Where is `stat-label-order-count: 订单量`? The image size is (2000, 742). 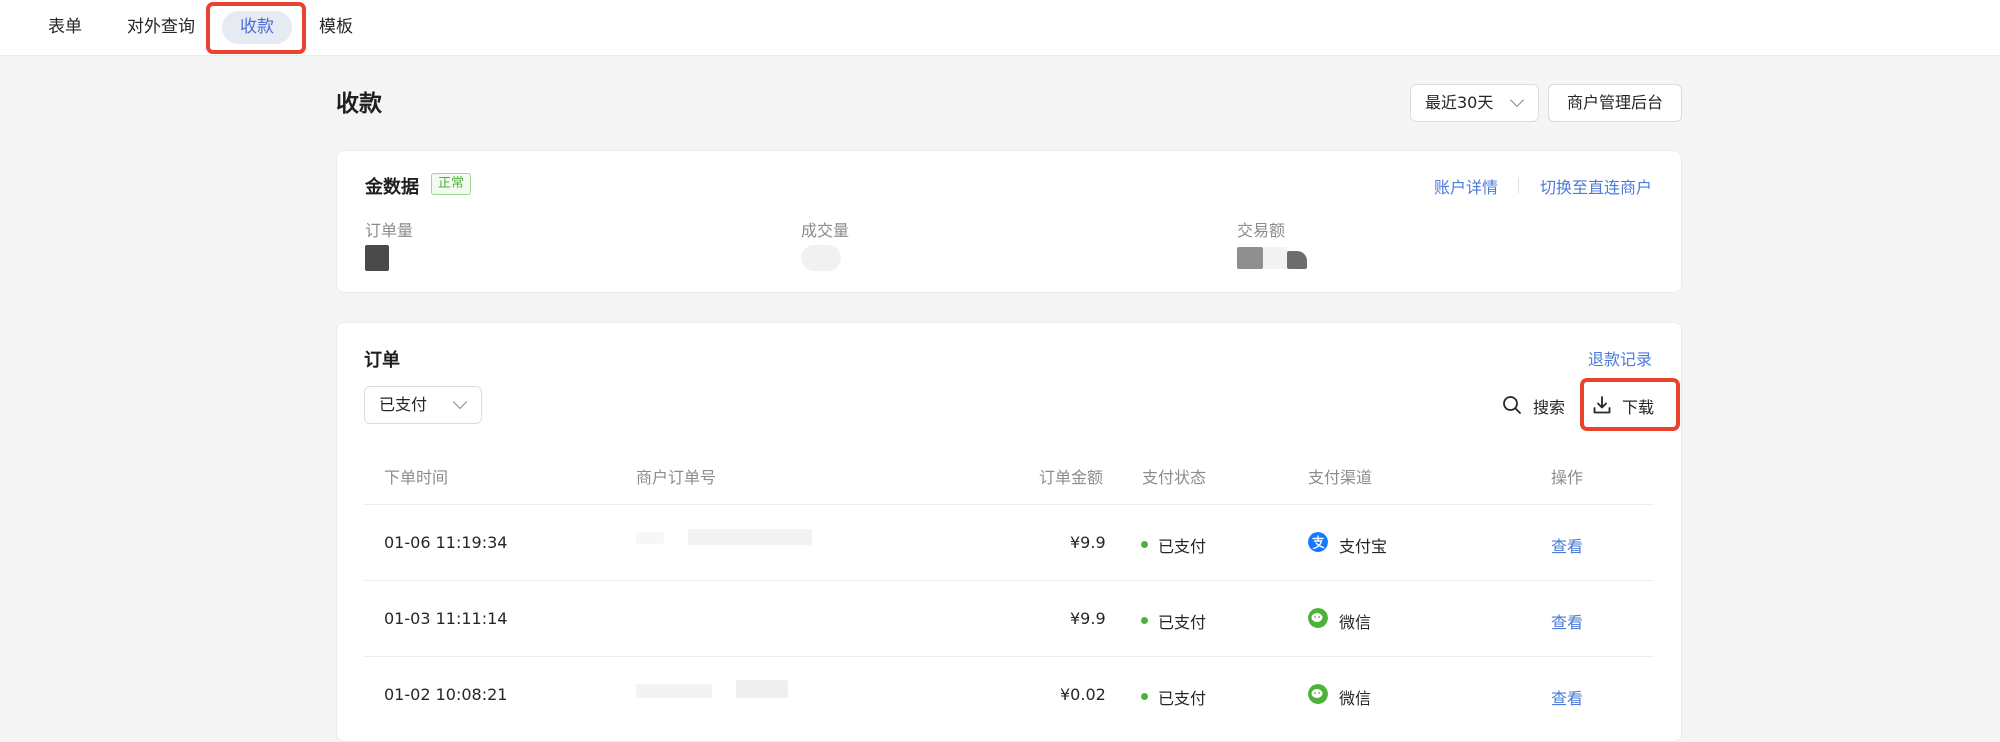
stat-label-order-count: 订单量 is located at coordinates (389, 230).